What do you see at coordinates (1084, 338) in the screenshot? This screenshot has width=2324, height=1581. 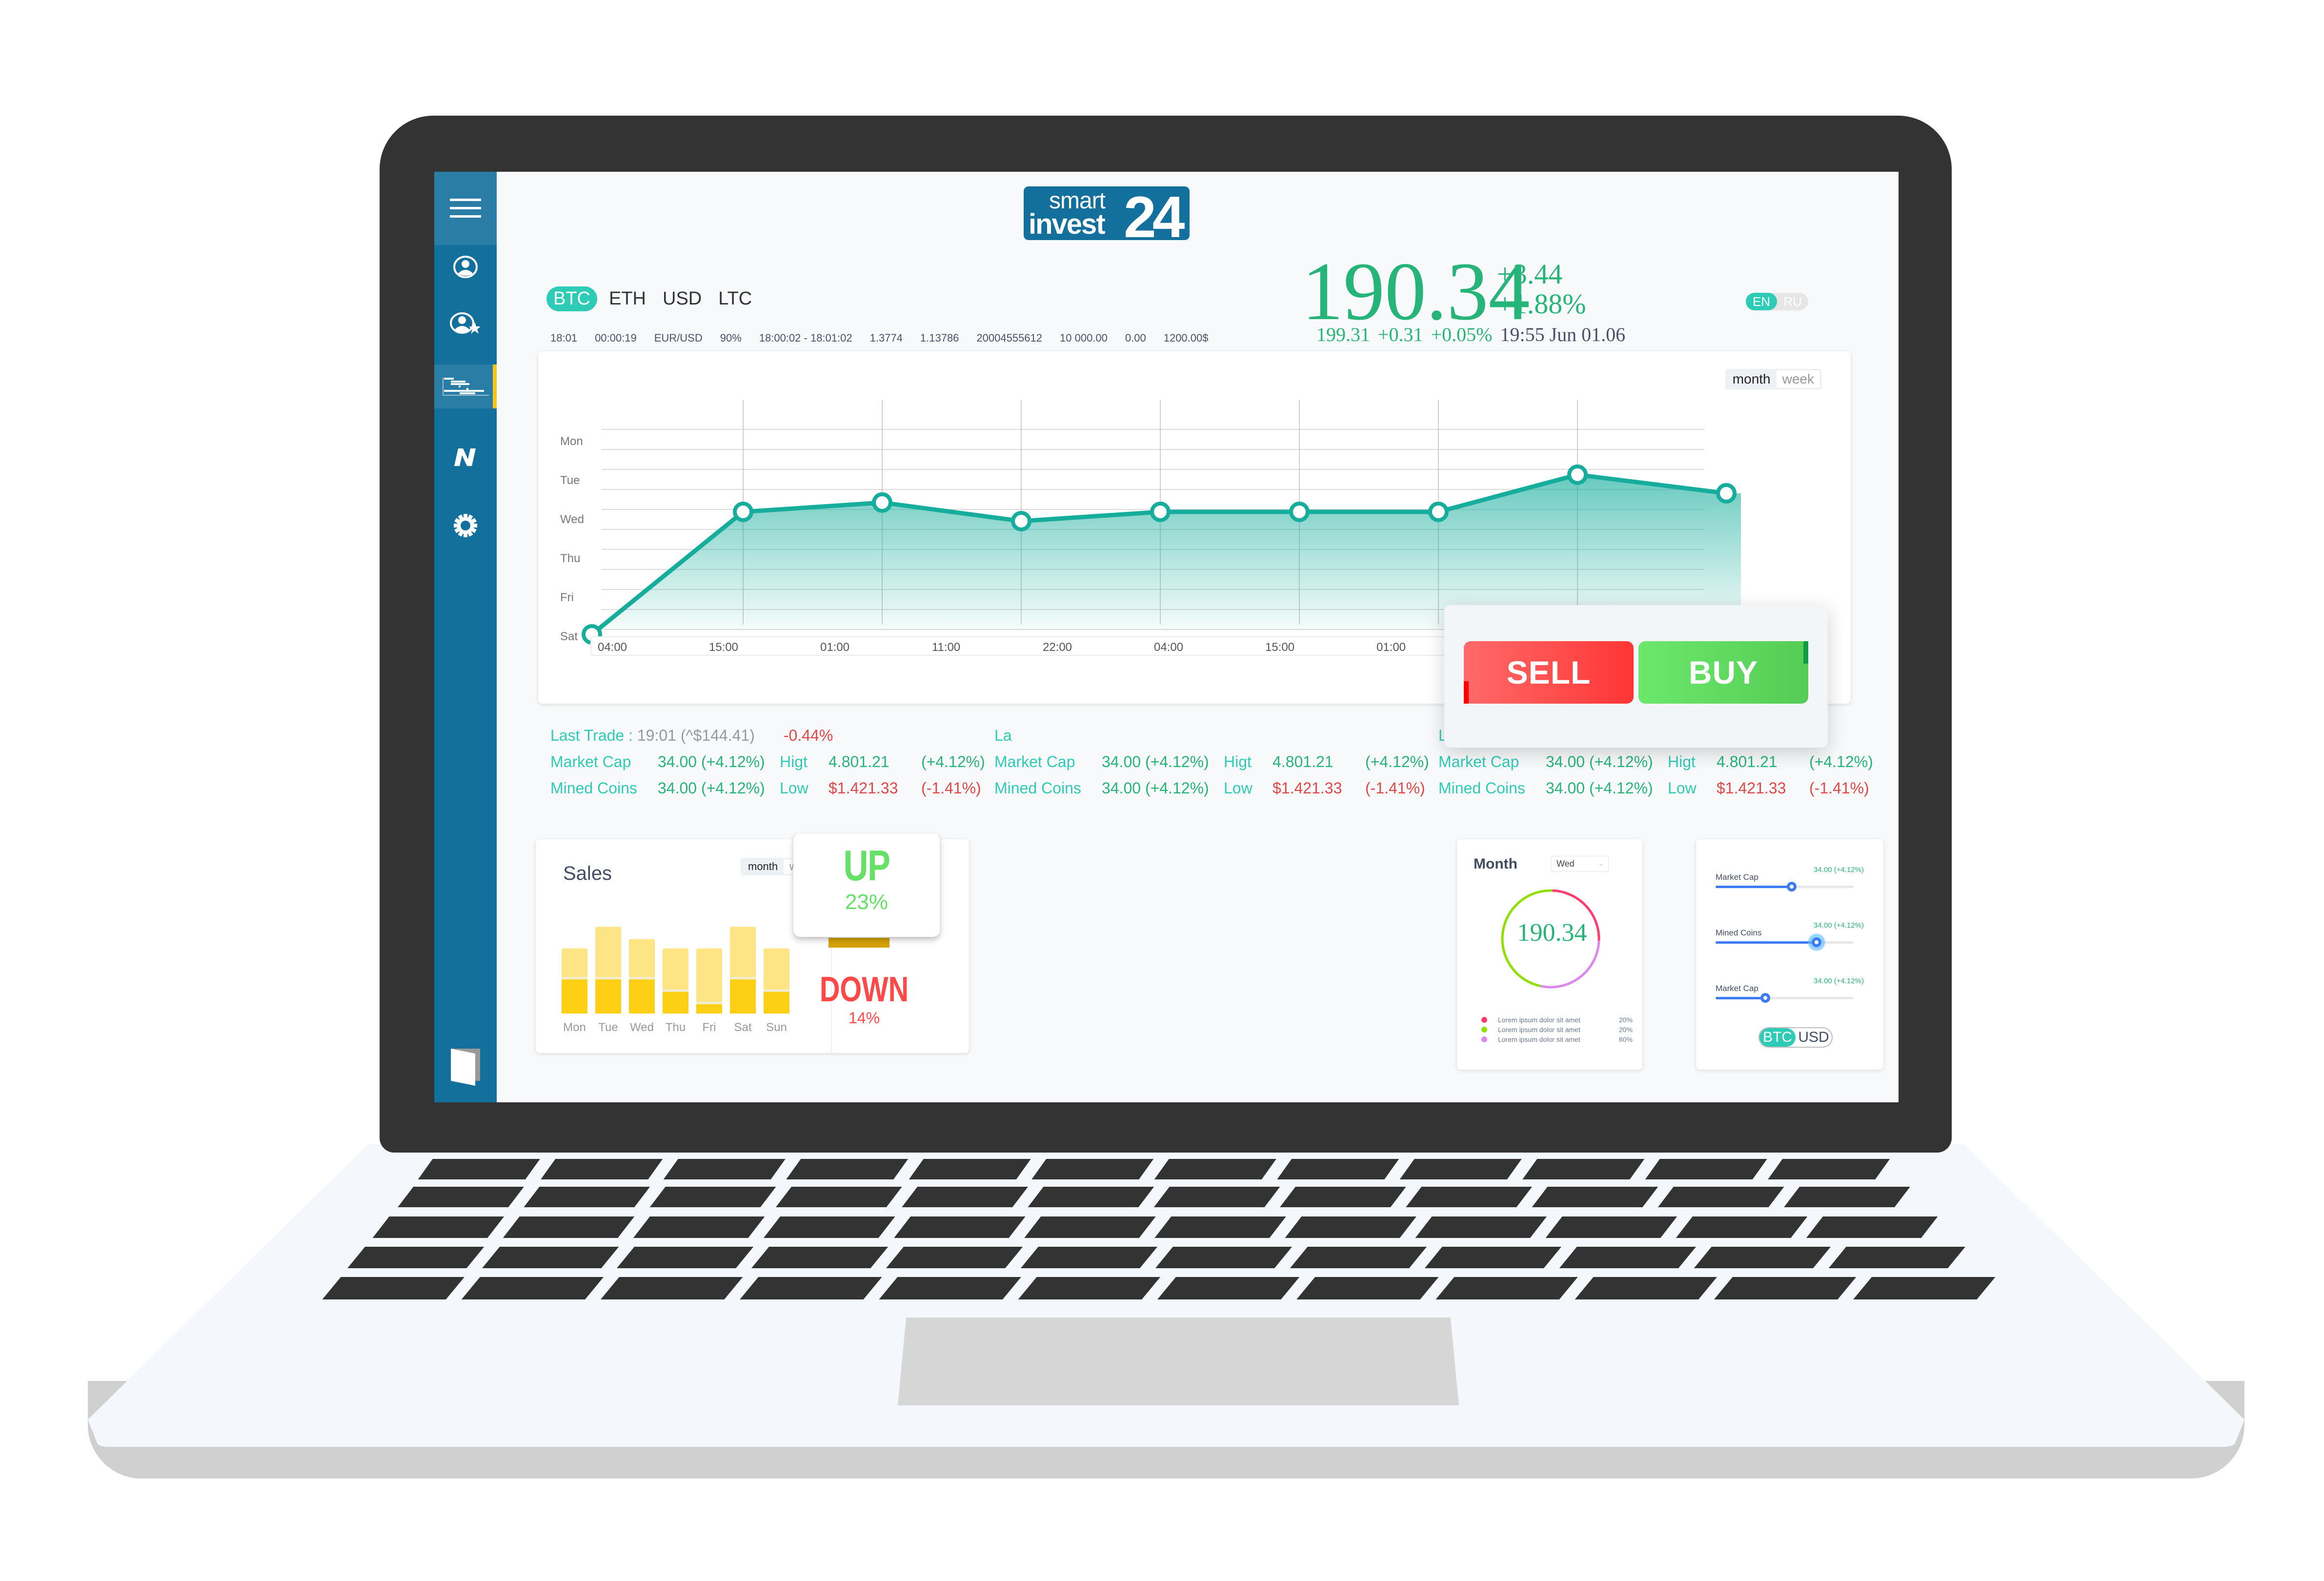 I see `ticker-item: 10 000.00` at bounding box center [1084, 338].